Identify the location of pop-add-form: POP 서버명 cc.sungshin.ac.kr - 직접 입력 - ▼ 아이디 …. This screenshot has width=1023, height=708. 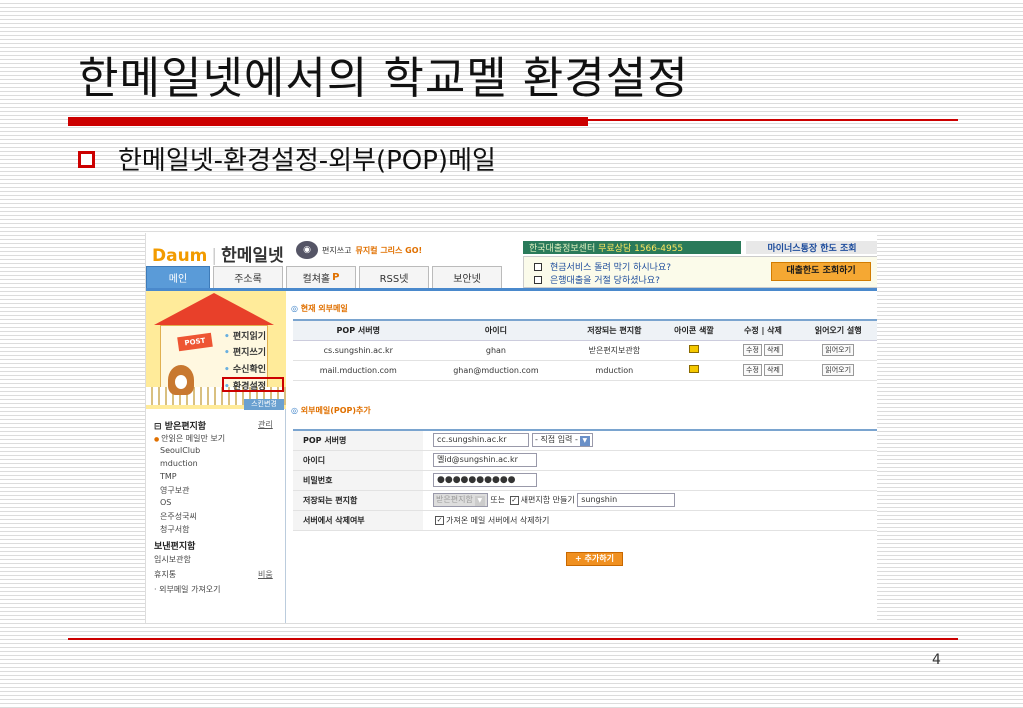
(585, 480).